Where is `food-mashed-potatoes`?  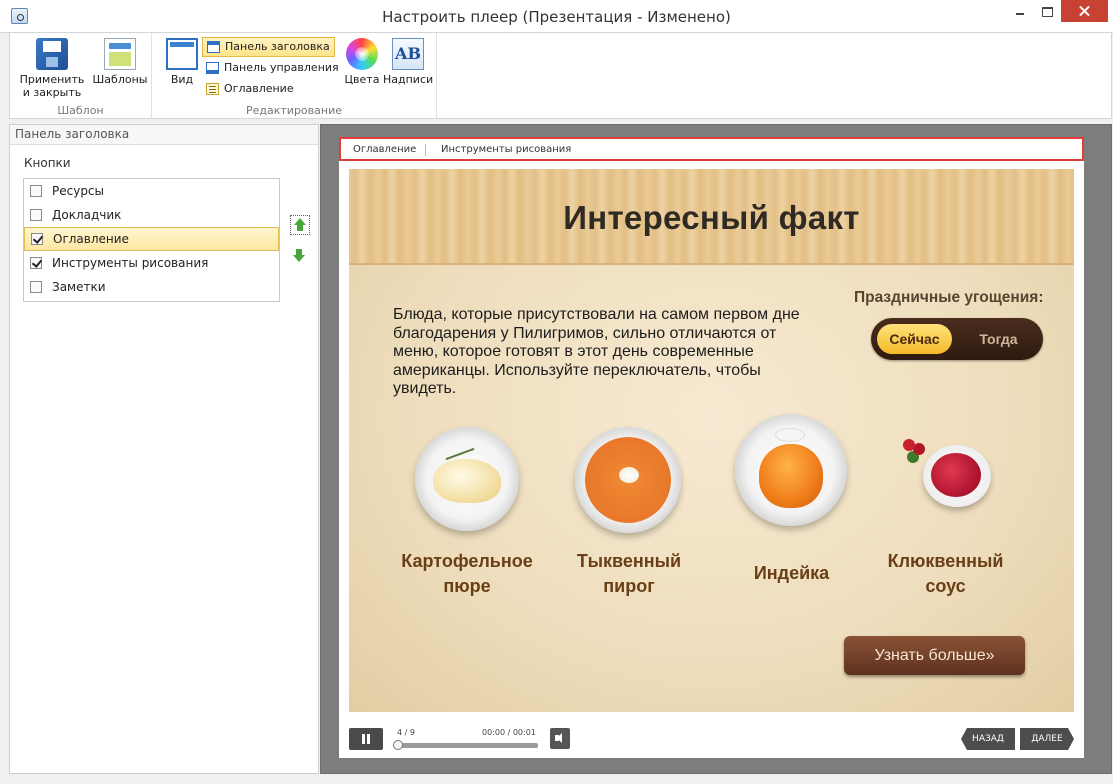
food-mashed-potatoes is located at coordinates (467, 479).